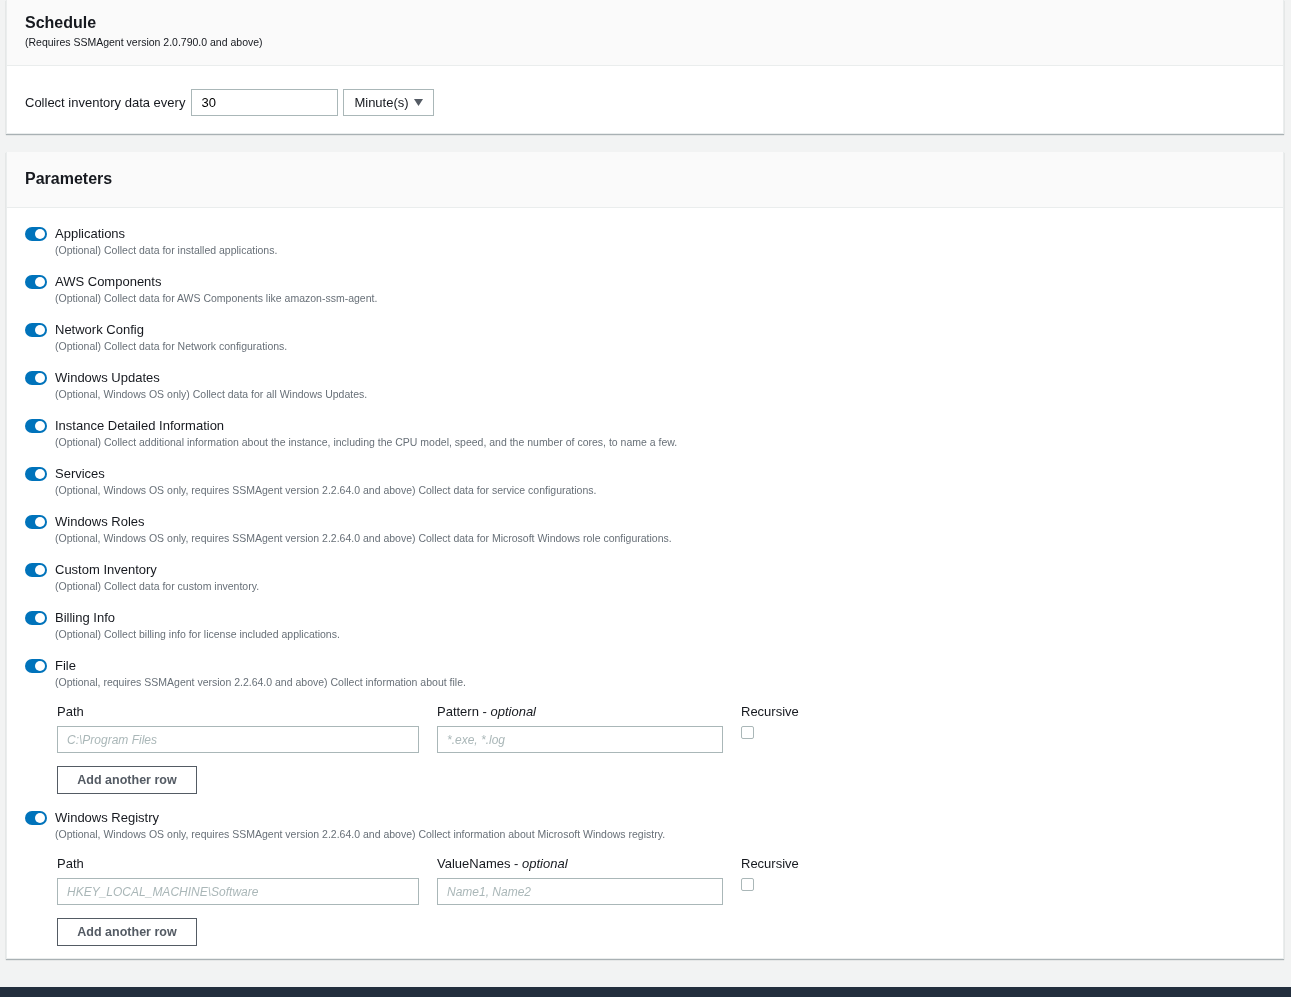 The width and height of the screenshot is (1291, 997). I want to click on parameter-label: Network Config, so click(100, 330).